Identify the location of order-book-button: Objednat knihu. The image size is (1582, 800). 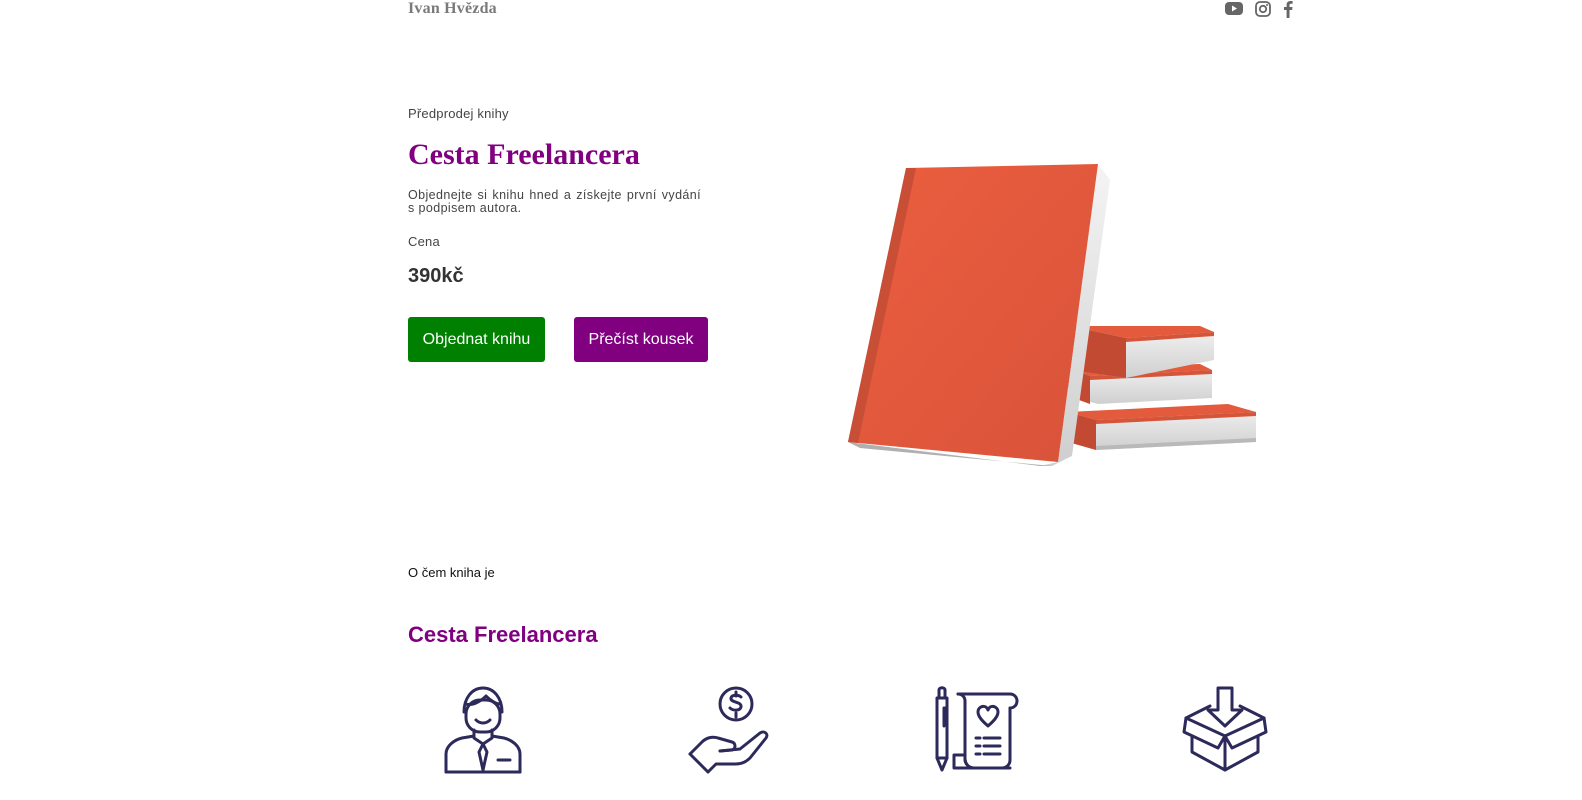
(476, 339).